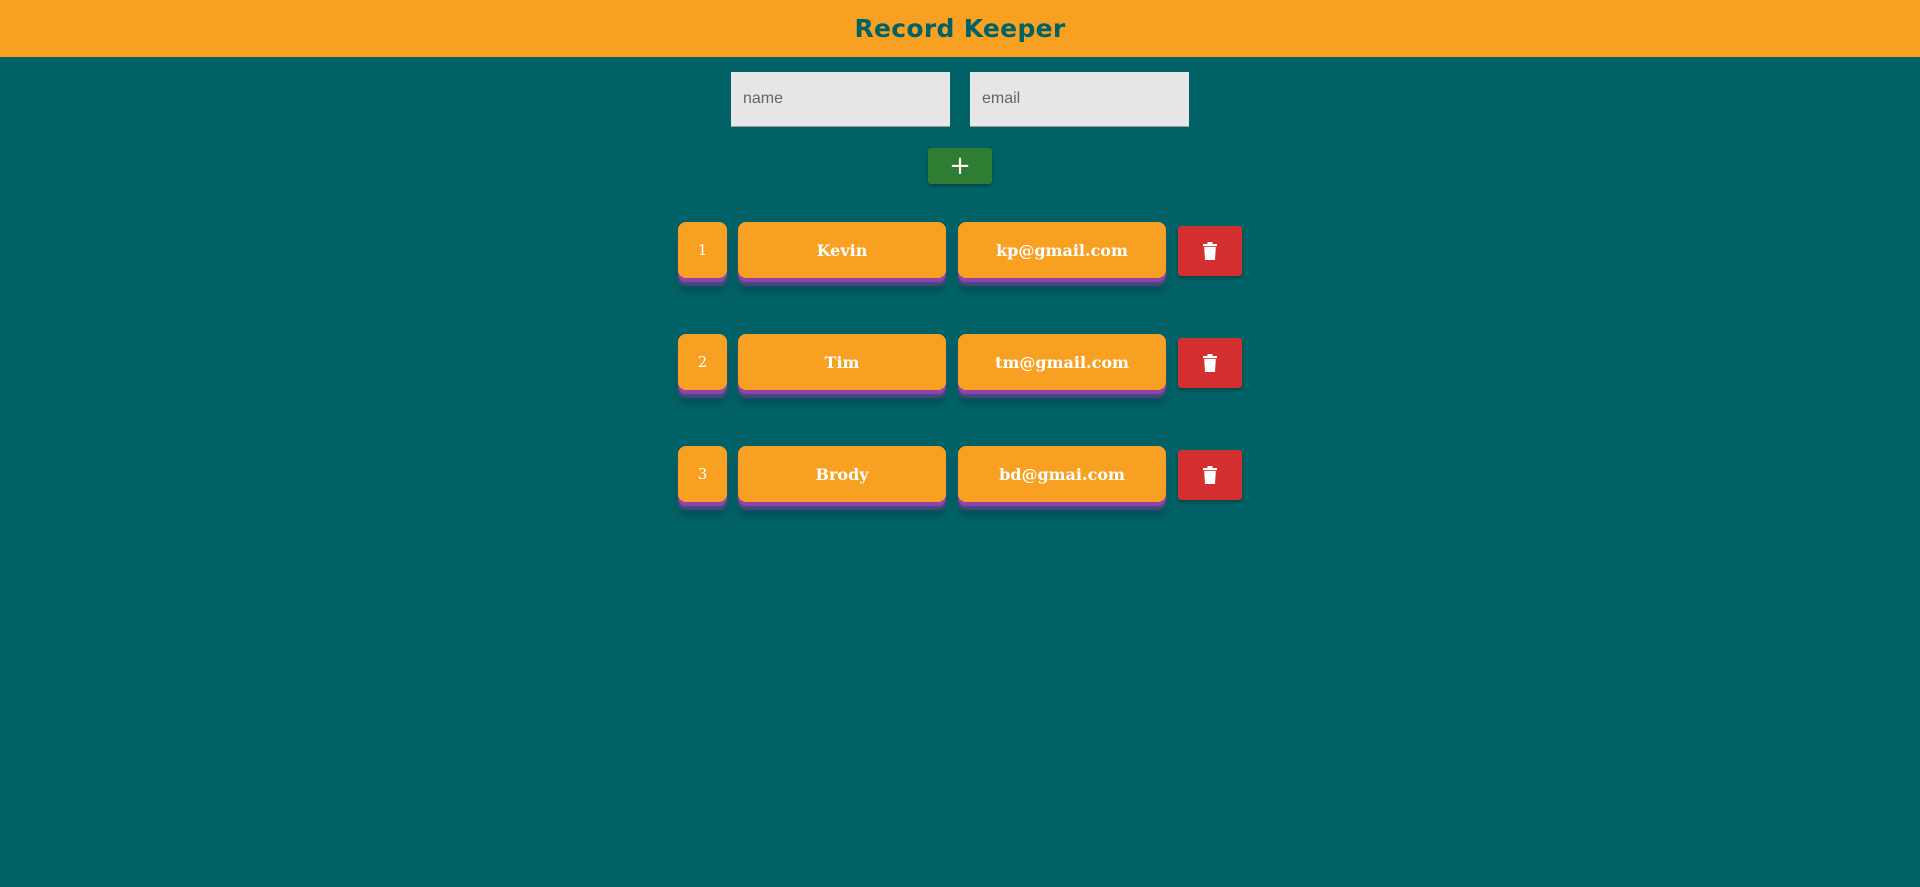 The height and width of the screenshot is (887, 1920). What do you see at coordinates (842, 474) in the screenshot?
I see `record-name: Brody` at bounding box center [842, 474].